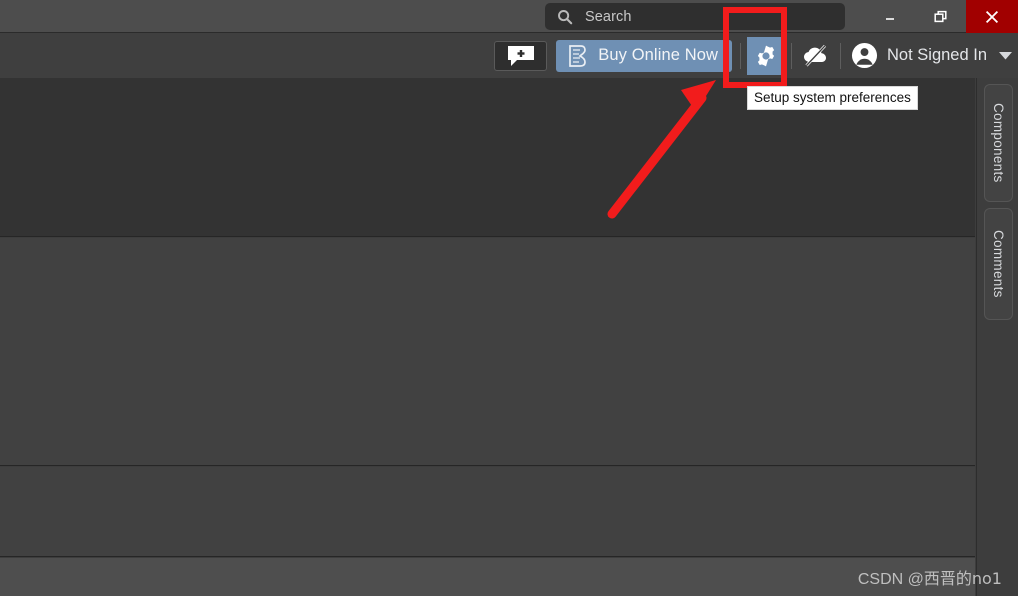 This screenshot has height=596, width=1018. I want to click on window-controls, so click(941, 16).